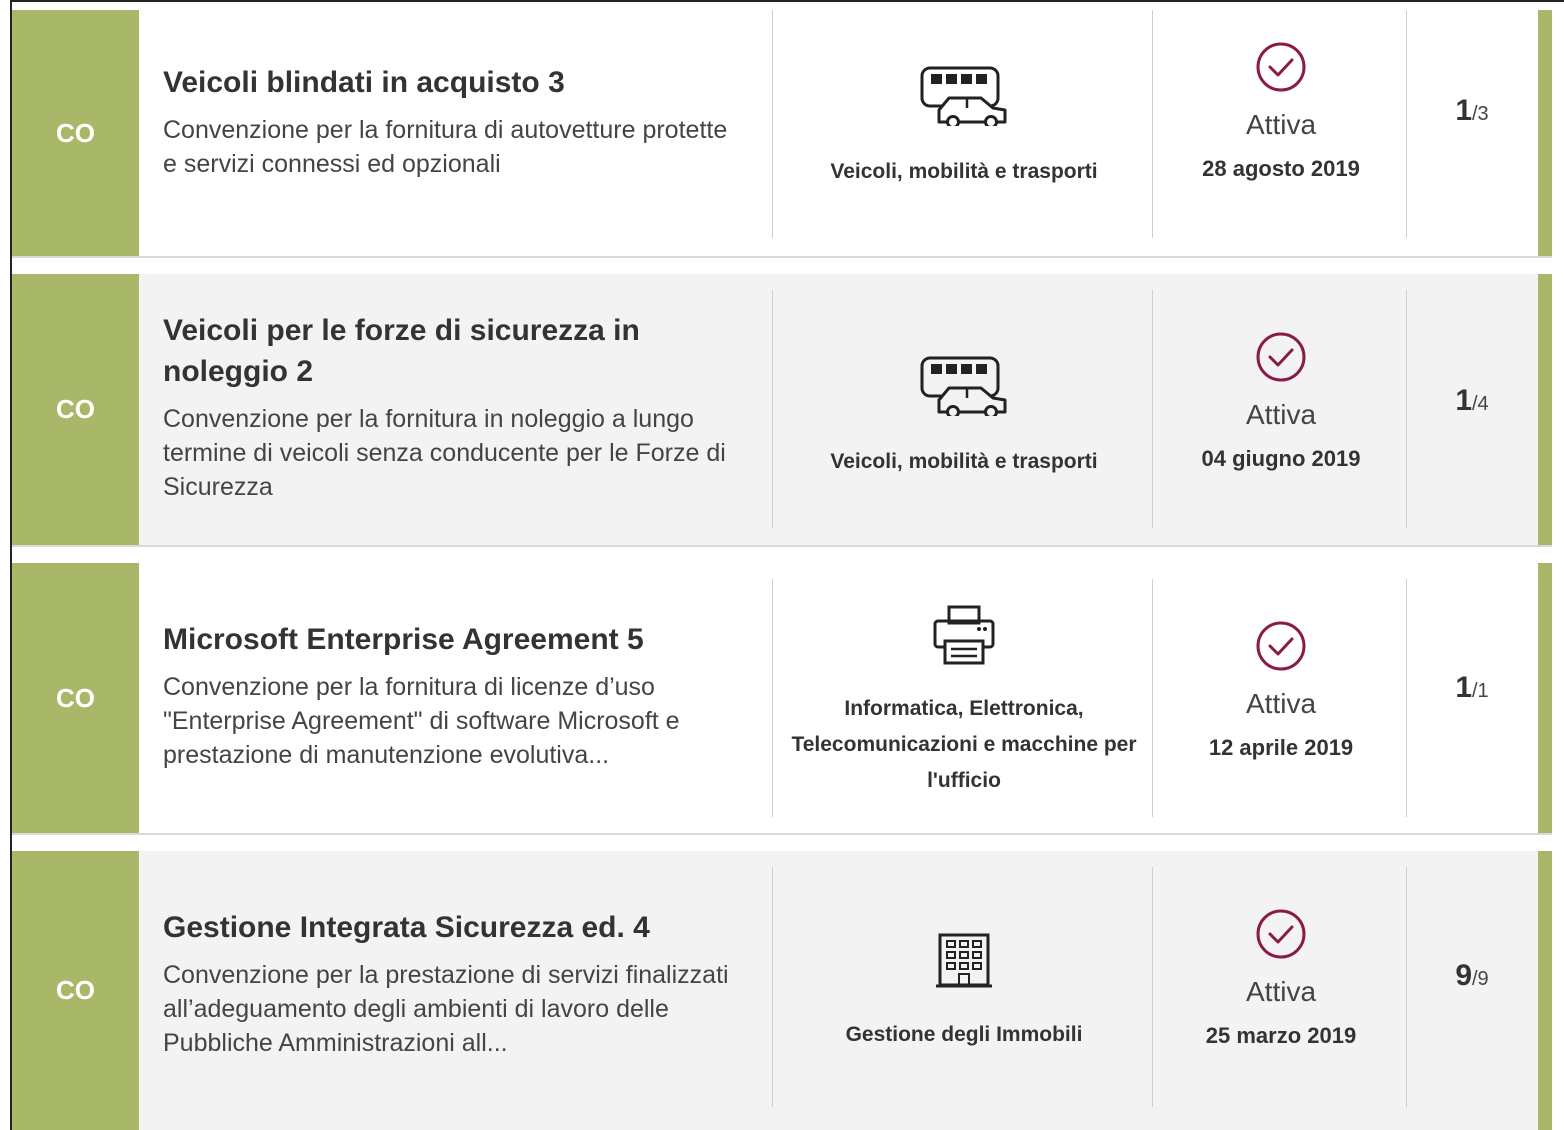 This screenshot has width=1564, height=1130. I want to click on status-date: 28 agosto 2019, so click(1281, 168).